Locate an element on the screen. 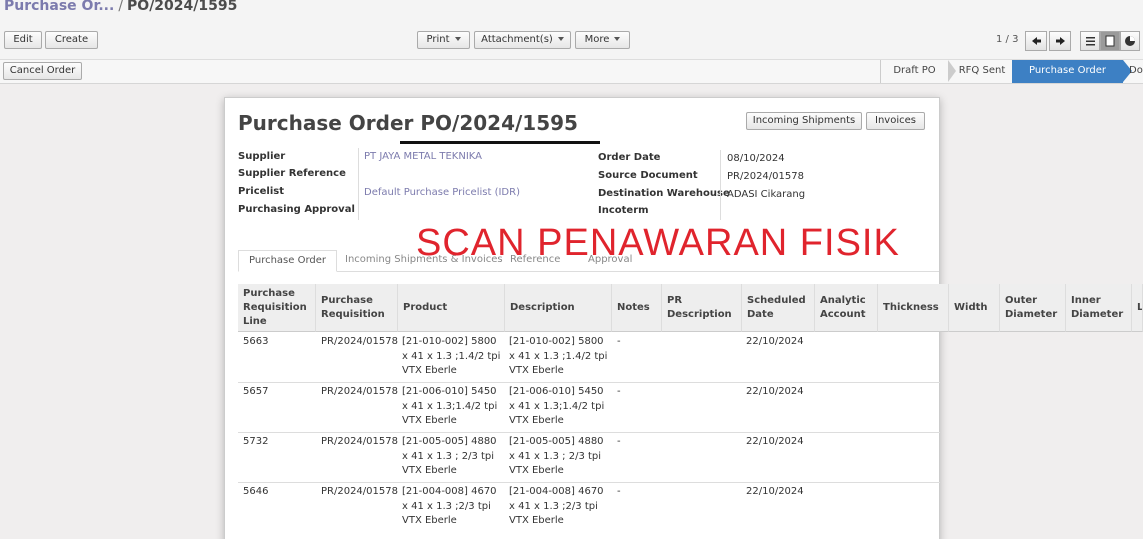 This screenshot has width=1143, height=539. source-document-label: Source Document is located at coordinates (648, 175).